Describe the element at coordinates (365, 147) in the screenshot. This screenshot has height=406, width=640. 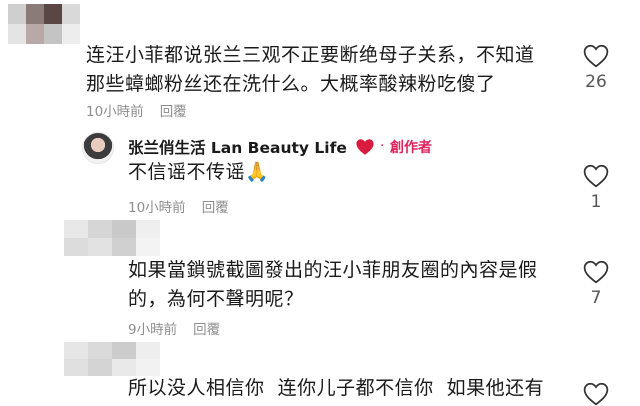
I see `red-heart-icon` at that location.